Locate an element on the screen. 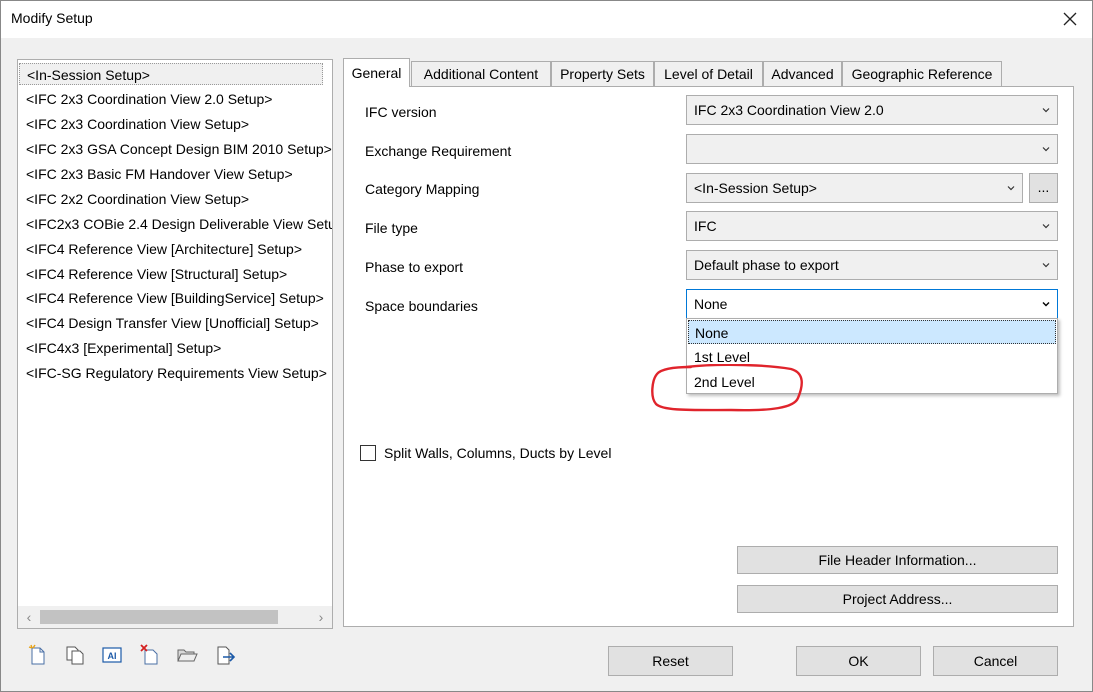 The height and width of the screenshot is (692, 1093). ifc-version-select: IFC 2x3 Coordination View 2.0 is located at coordinates (872, 110).